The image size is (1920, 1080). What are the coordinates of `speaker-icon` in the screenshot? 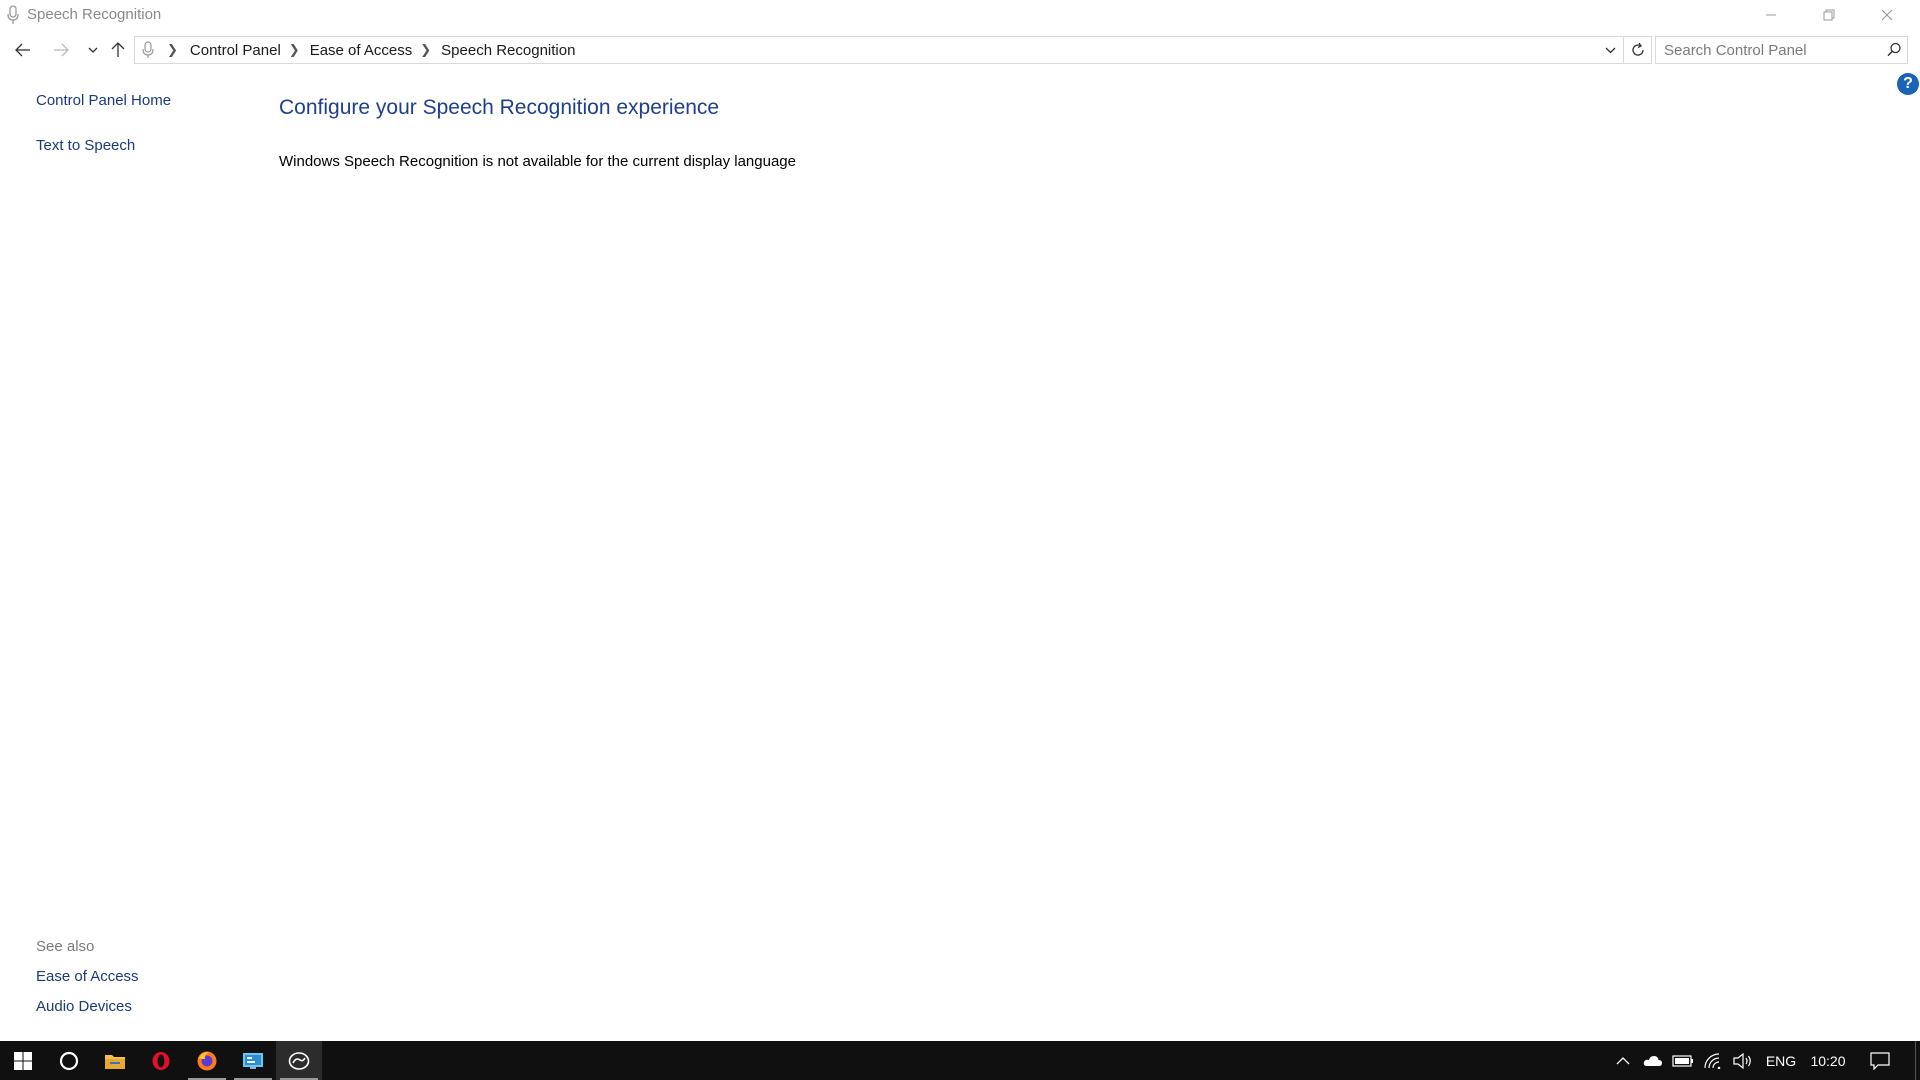 It's located at (1742, 1060).